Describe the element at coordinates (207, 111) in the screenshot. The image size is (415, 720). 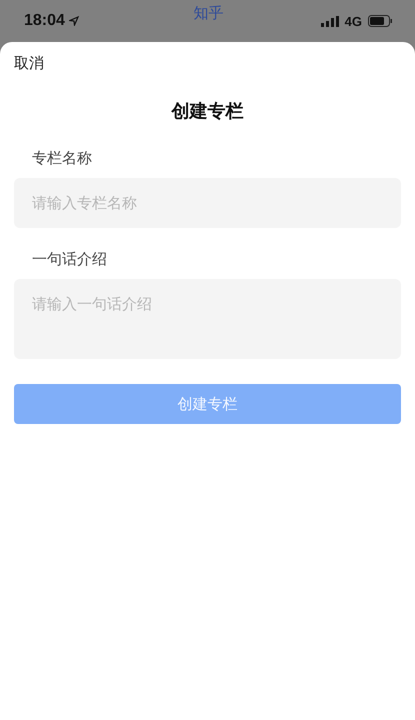
I see `sheet-title: 创建专栏` at that location.